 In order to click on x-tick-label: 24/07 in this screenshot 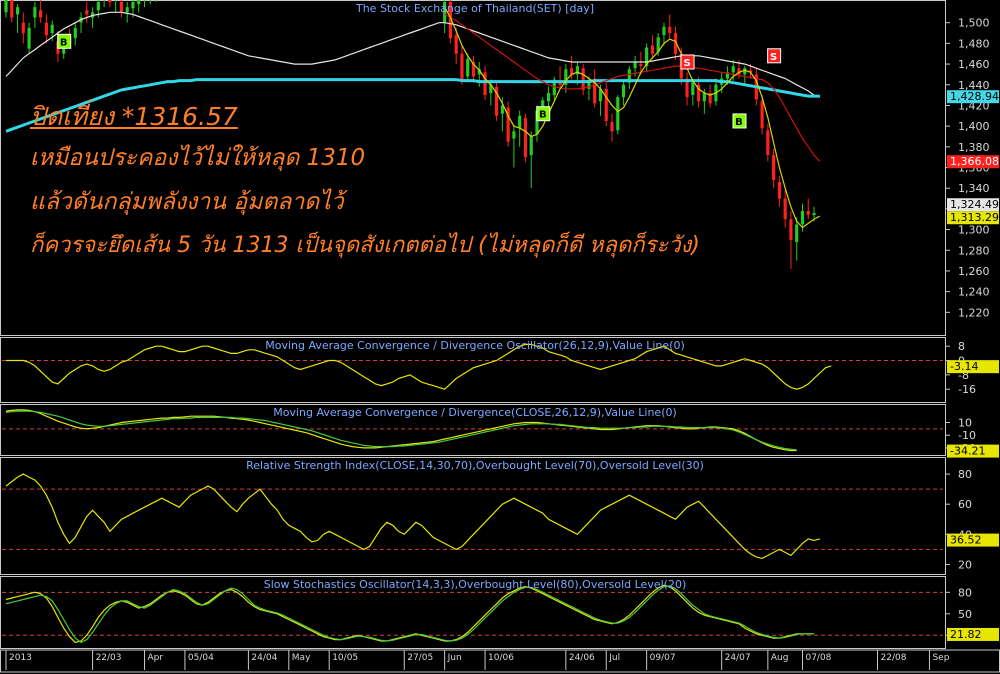, I will do `click(738, 658)`.